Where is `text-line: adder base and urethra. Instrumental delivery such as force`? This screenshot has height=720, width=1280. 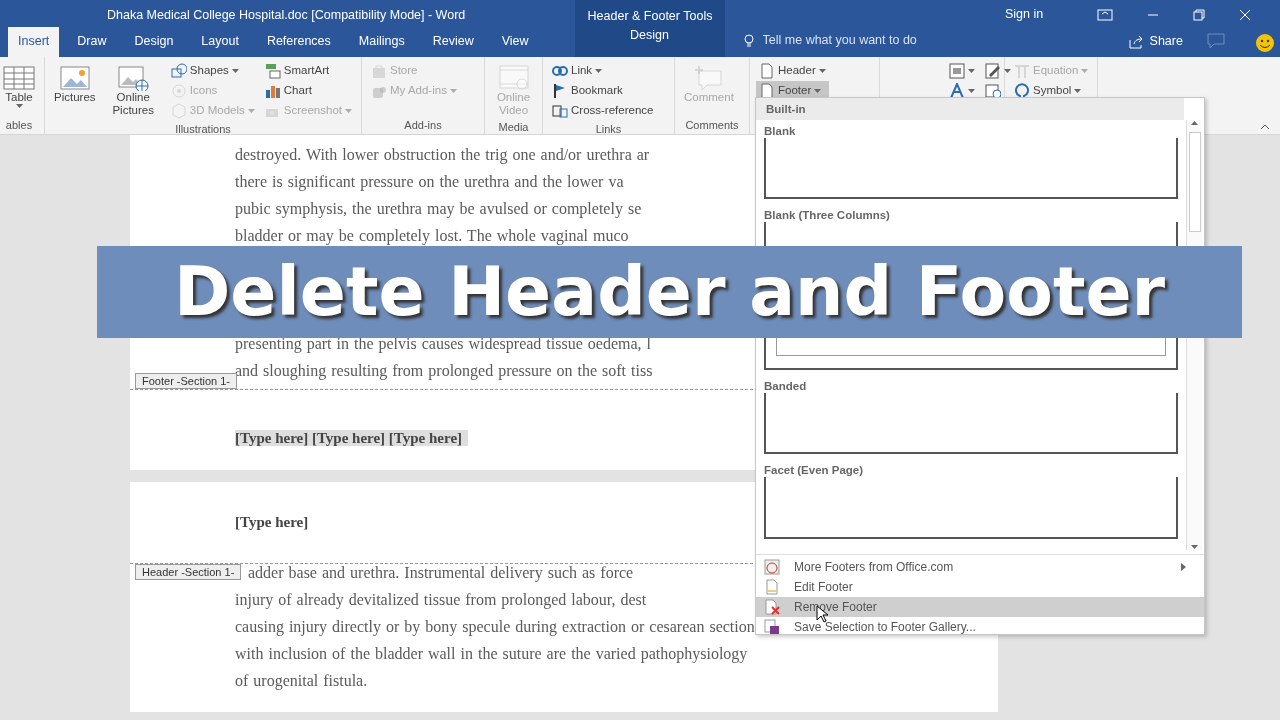
text-line: adder base and urethra. Instrumental delivery such as force is located at coordinates (441, 572).